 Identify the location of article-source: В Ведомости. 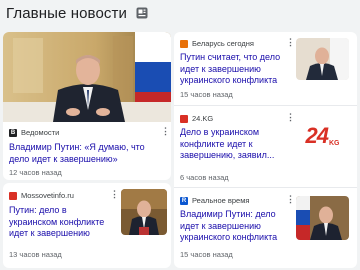
(34, 132).